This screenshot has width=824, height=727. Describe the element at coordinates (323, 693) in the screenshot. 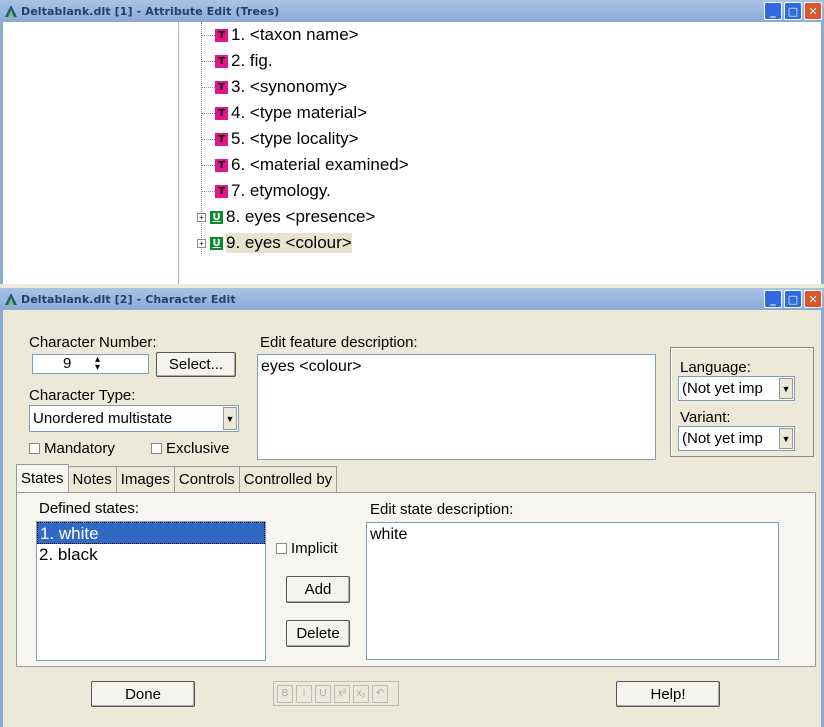

I see `underline-icon: U` at that location.